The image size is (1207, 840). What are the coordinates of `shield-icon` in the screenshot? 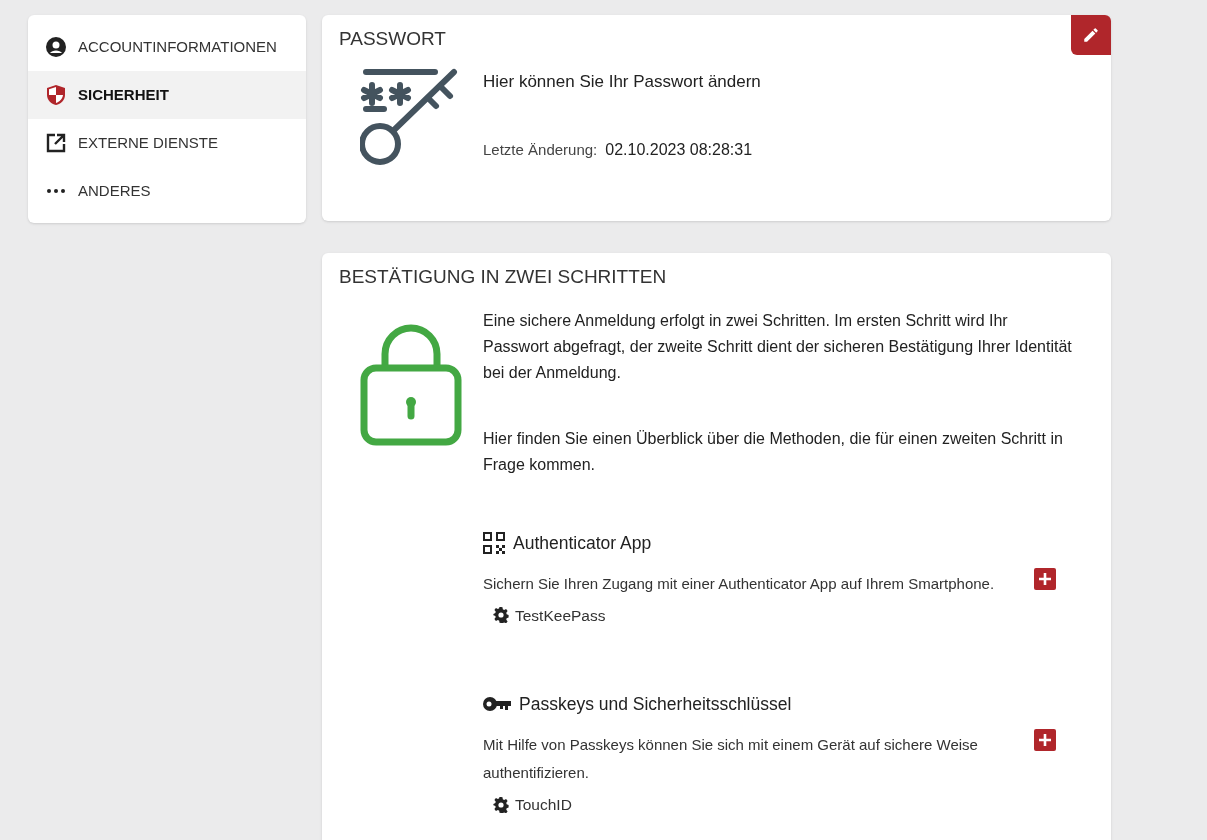 It's located at (56, 95).